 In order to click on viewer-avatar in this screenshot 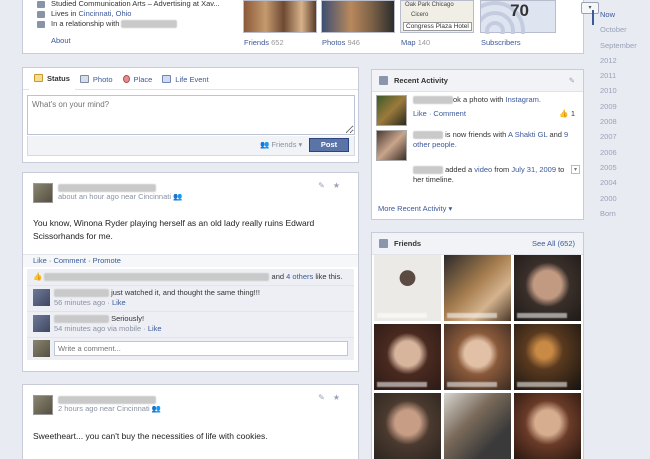, I will do `click(41, 348)`.